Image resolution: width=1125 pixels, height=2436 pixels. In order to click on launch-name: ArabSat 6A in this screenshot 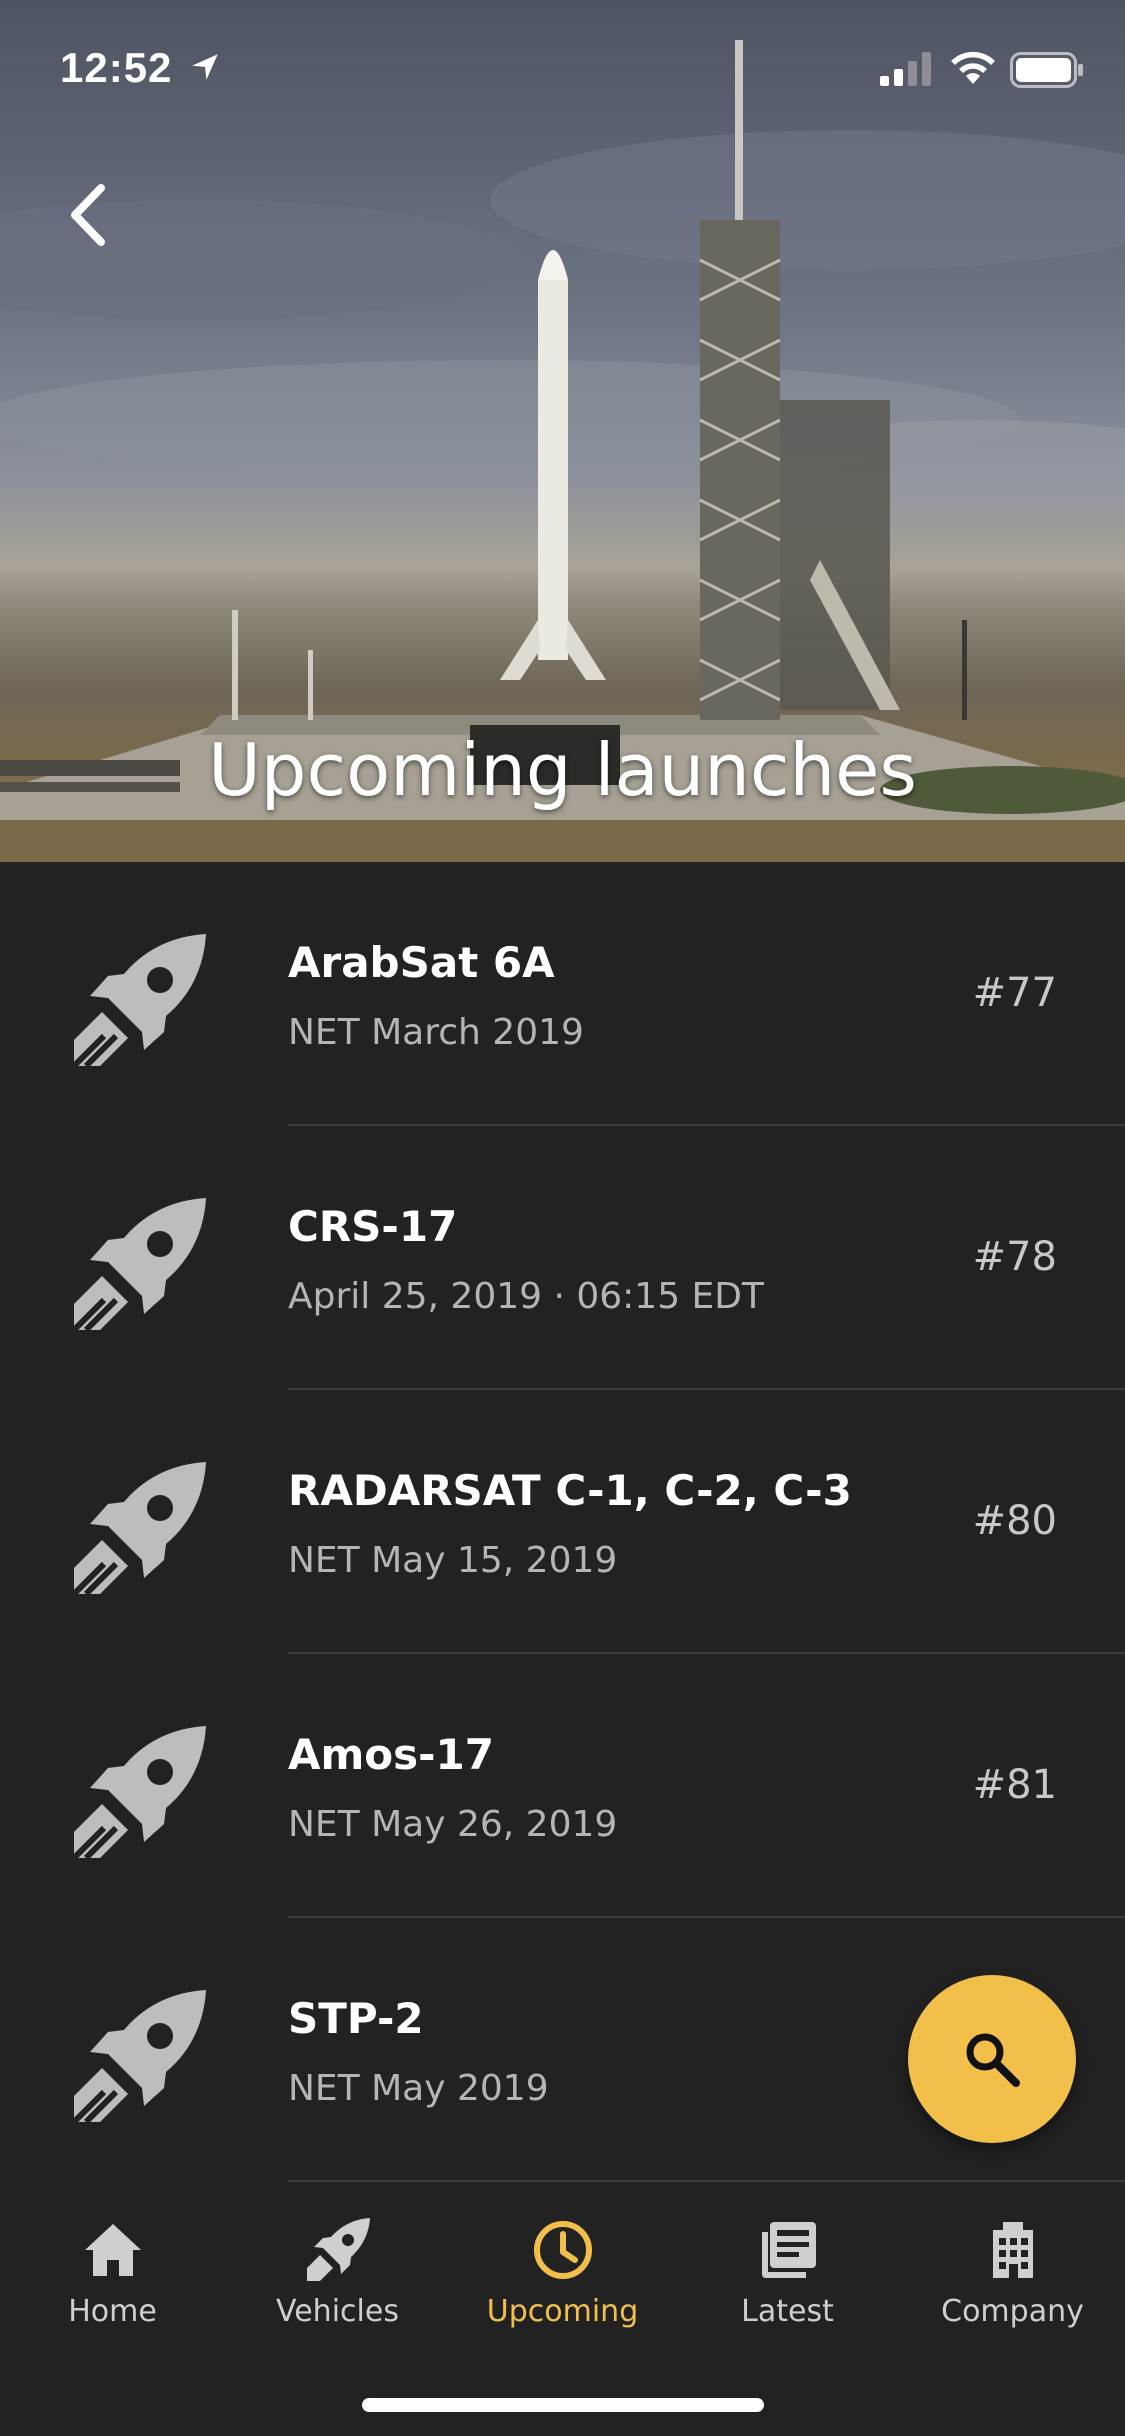, I will do `click(421, 962)`.